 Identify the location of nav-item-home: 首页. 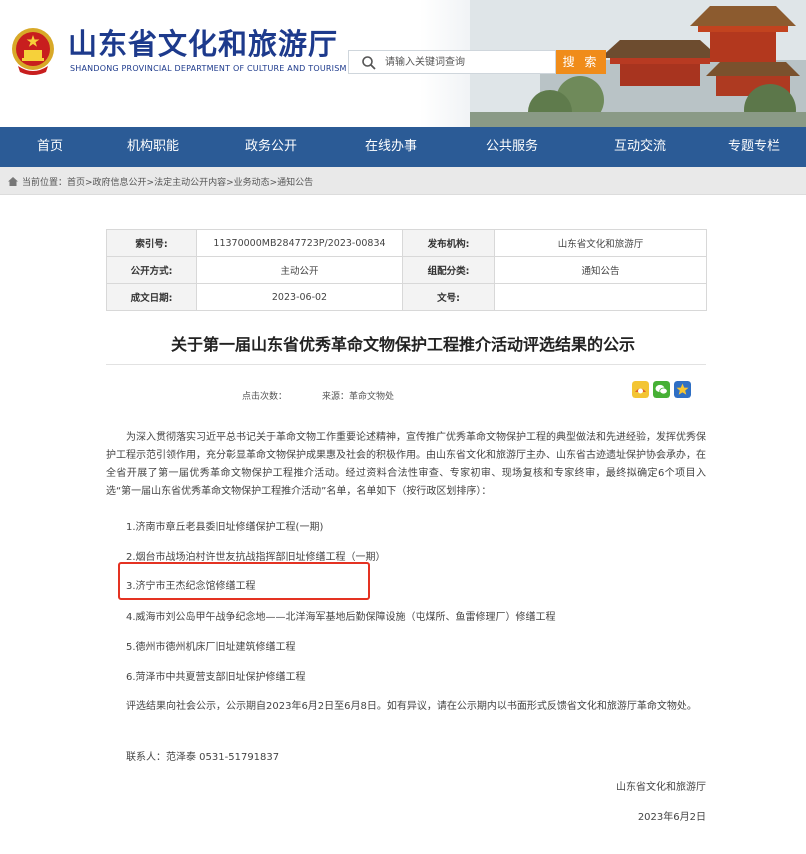
(50, 147).